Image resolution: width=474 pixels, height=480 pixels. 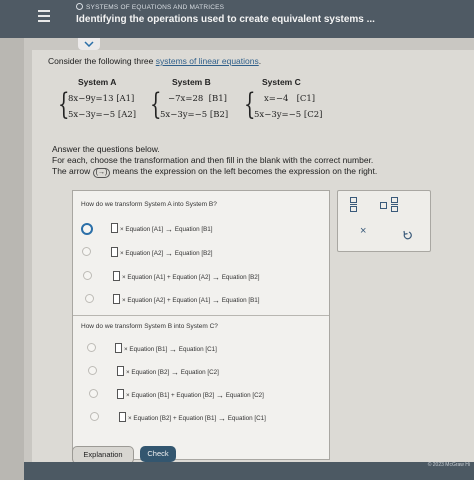 What do you see at coordinates (158, 454) in the screenshot?
I see `check-button: Check` at bounding box center [158, 454].